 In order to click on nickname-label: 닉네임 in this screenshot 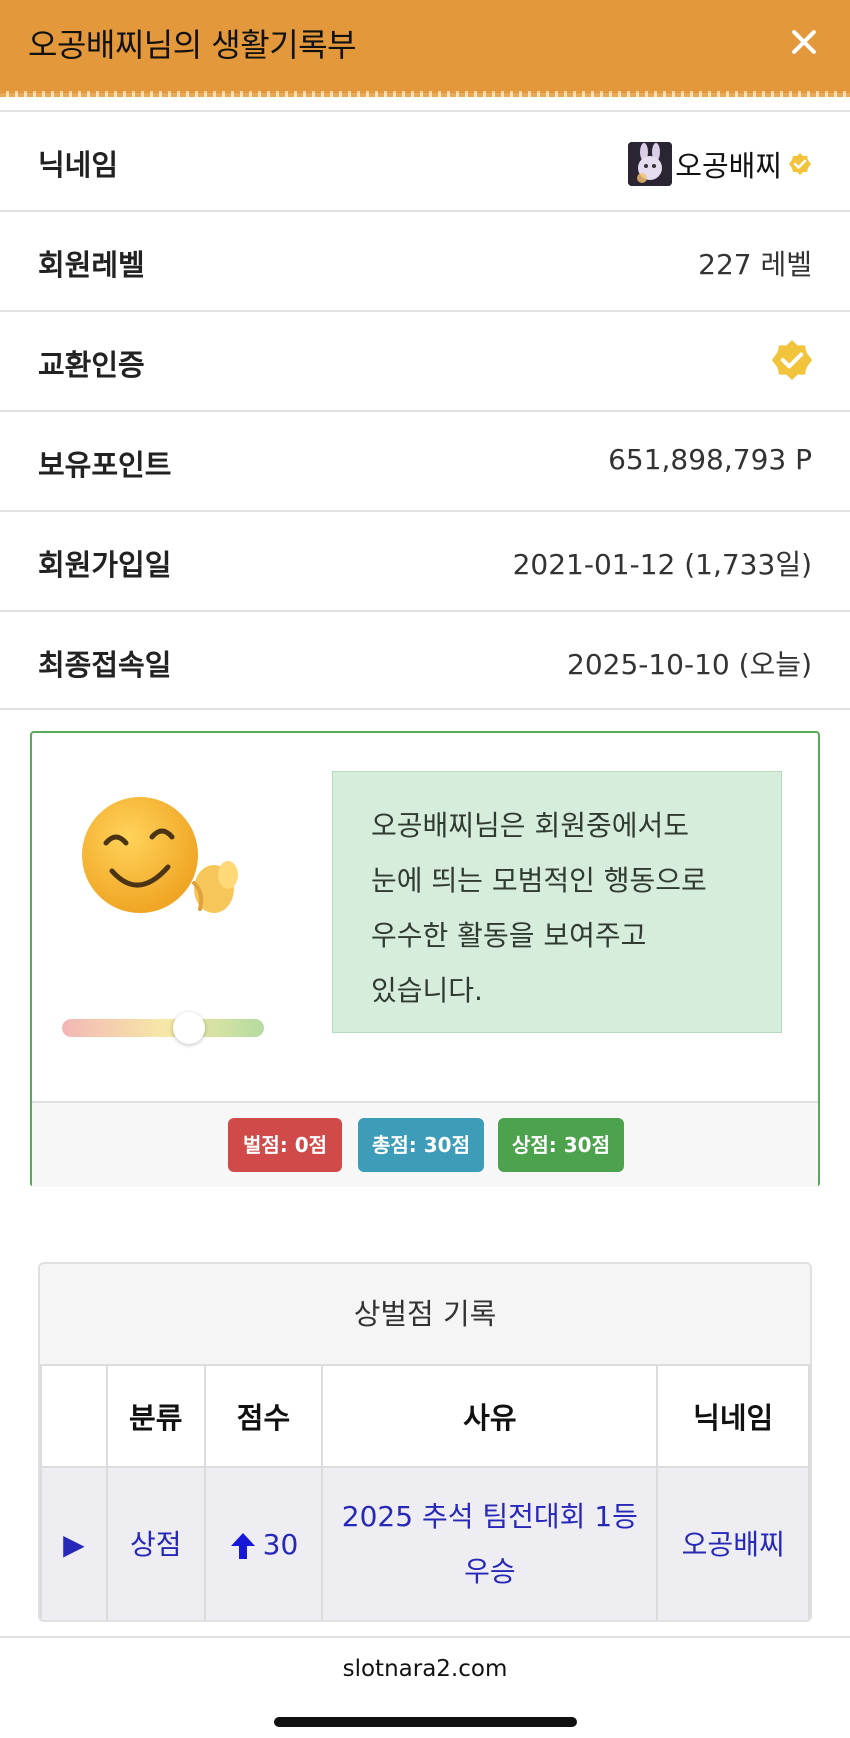, I will do `click(78, 165)`.